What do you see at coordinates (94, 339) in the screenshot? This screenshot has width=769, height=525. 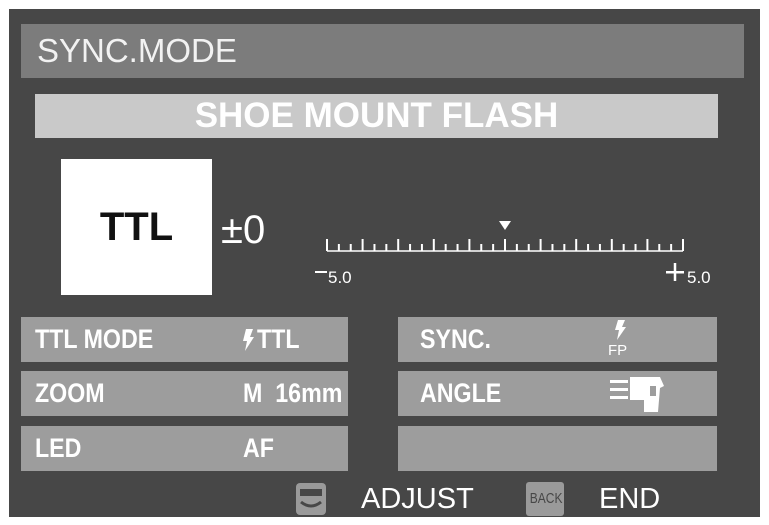 I see `ttl-mode-label: TTL MODE` at bounding box center [94, 339].